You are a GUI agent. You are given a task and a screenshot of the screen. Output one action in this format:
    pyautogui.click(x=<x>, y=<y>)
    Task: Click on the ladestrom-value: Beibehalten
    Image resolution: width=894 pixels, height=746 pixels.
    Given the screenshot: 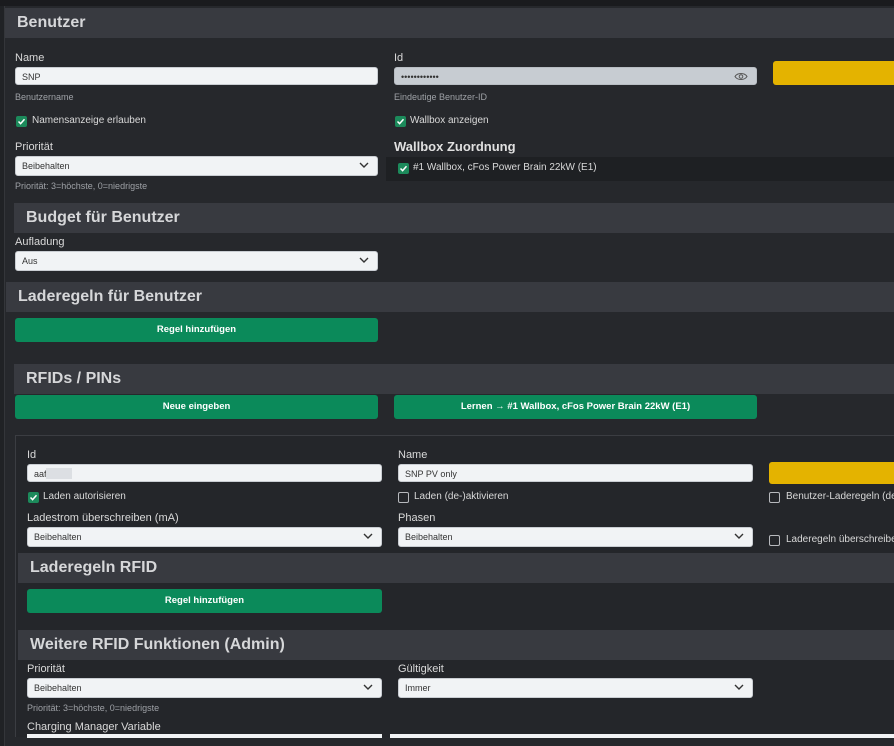 What is the action you would take?
    pyautogui.click(x=58, y=537)
    